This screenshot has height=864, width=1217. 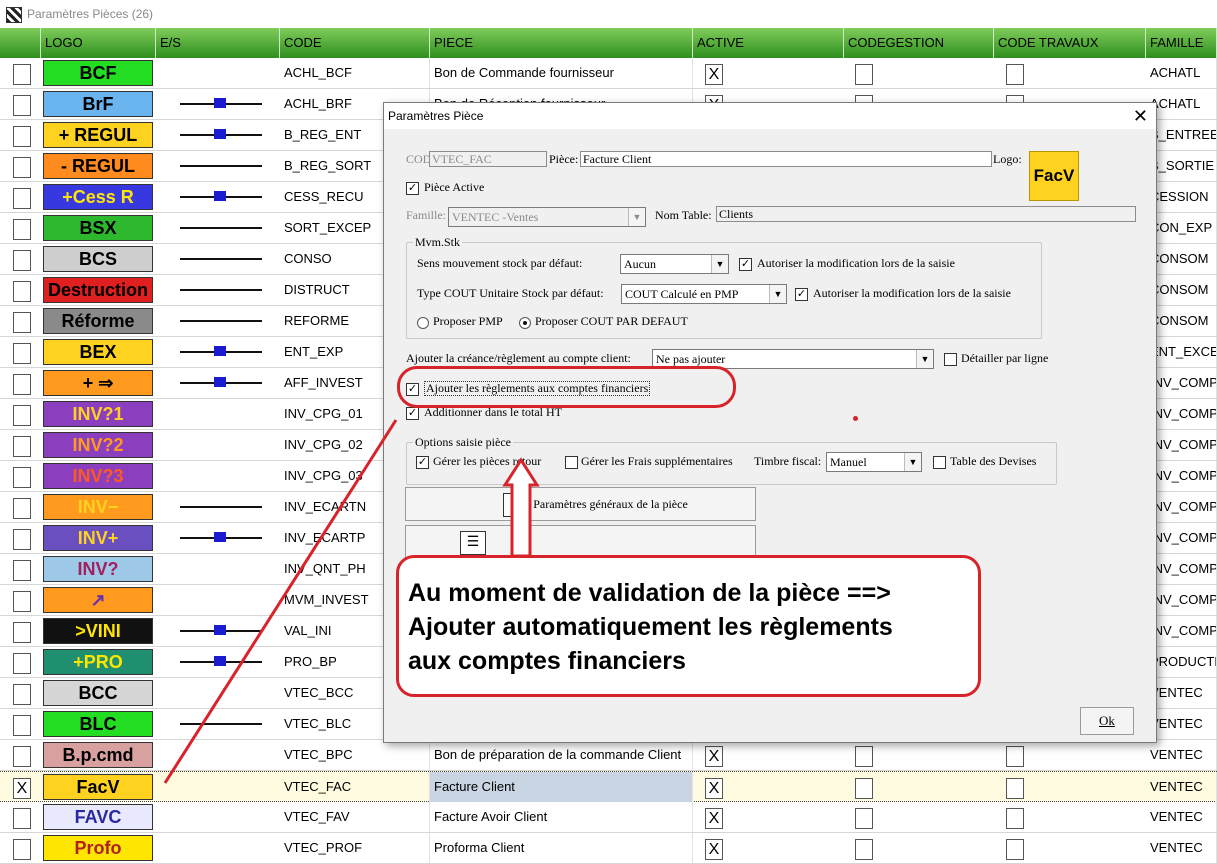 I want to click on header-piece: PIECE, so click(x=561, y=43).